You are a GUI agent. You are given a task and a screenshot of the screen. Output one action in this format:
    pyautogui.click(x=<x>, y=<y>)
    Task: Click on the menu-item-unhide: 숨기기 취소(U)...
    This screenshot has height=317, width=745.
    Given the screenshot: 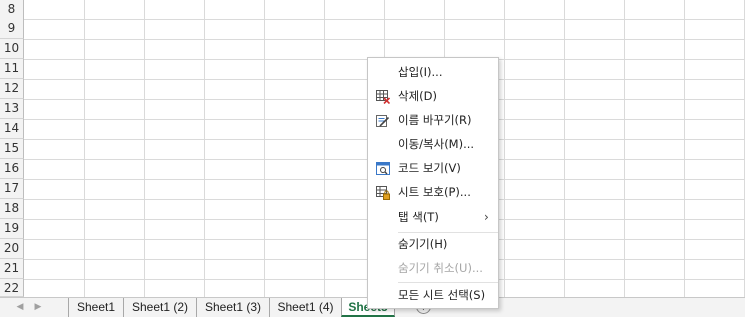 What is the action you would take?
    pyautogui.click(x=433, y=268)
    